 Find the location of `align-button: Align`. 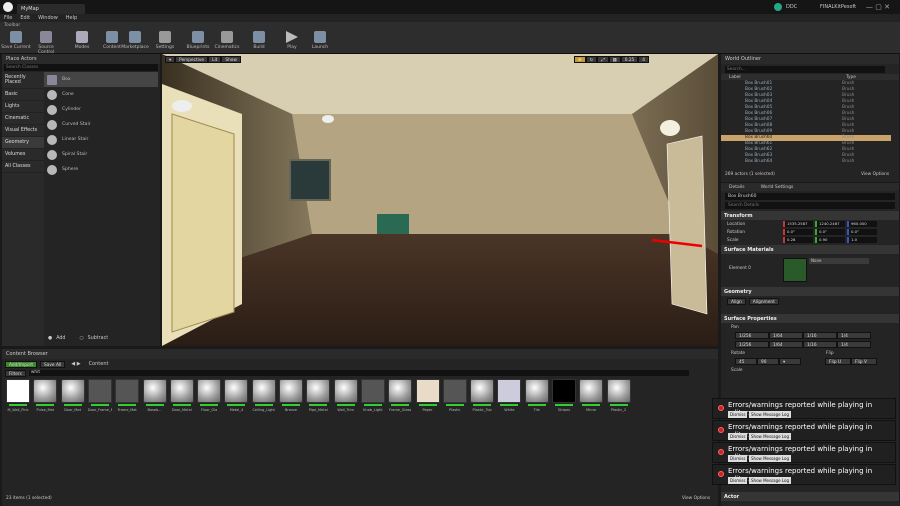

align-button: Align is located at coordinates (736, 301).